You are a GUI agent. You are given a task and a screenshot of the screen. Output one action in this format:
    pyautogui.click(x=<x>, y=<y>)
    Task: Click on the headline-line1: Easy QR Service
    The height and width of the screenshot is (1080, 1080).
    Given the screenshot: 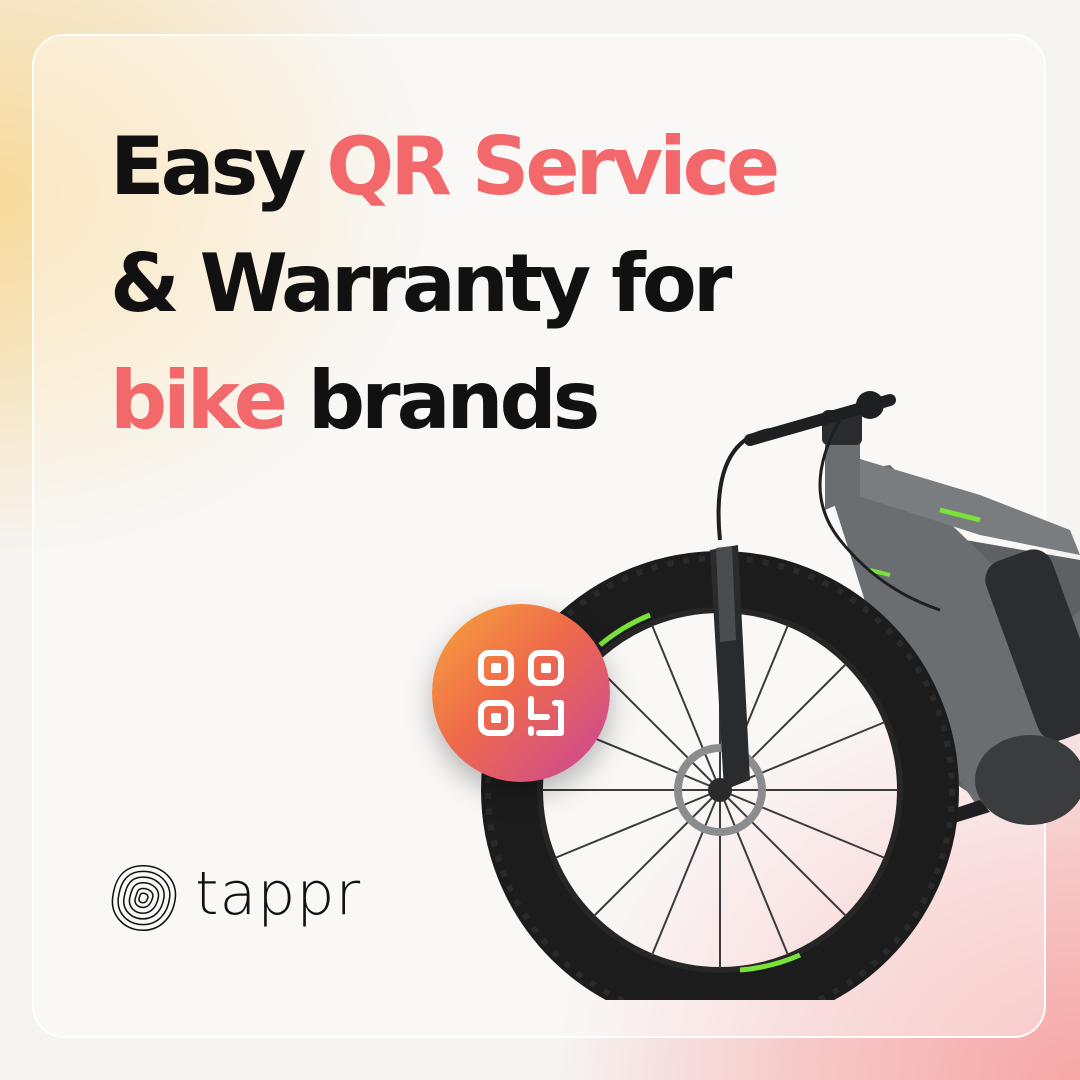 What is the action you would take?
    pyautogui.click(x=445, y=166)
    